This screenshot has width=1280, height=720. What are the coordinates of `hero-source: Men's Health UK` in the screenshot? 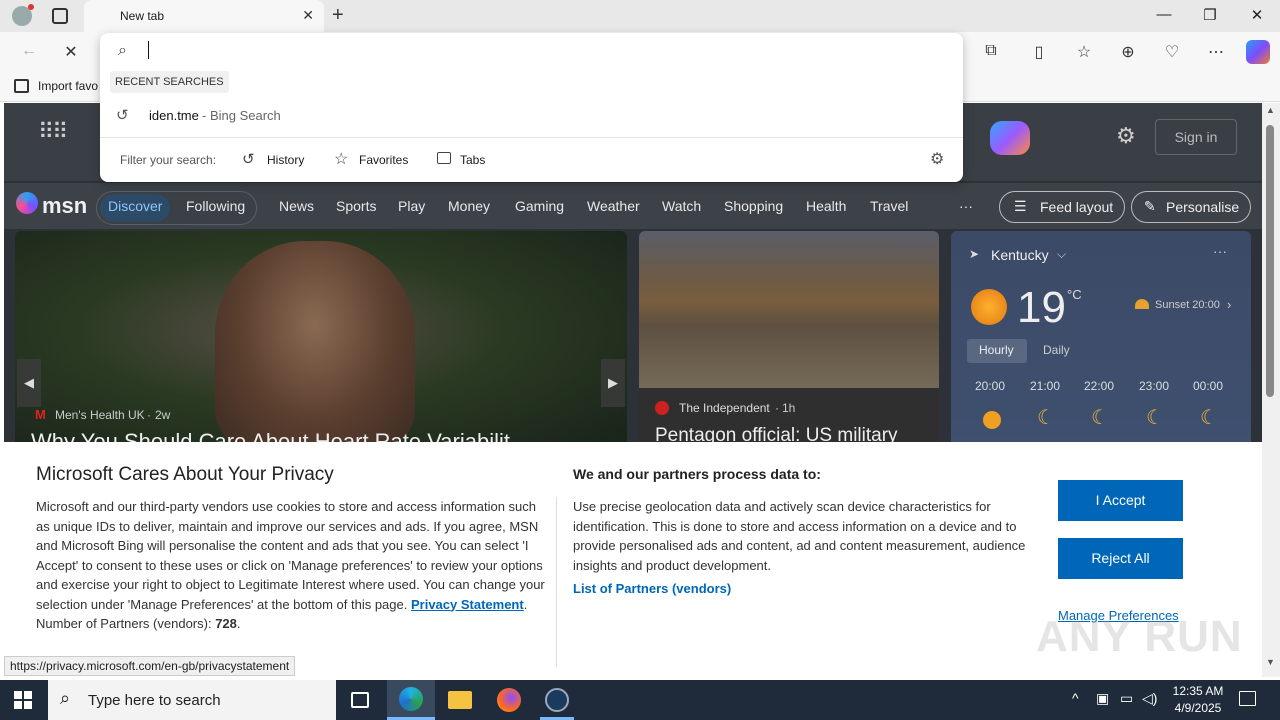 It's located at (100, 415).